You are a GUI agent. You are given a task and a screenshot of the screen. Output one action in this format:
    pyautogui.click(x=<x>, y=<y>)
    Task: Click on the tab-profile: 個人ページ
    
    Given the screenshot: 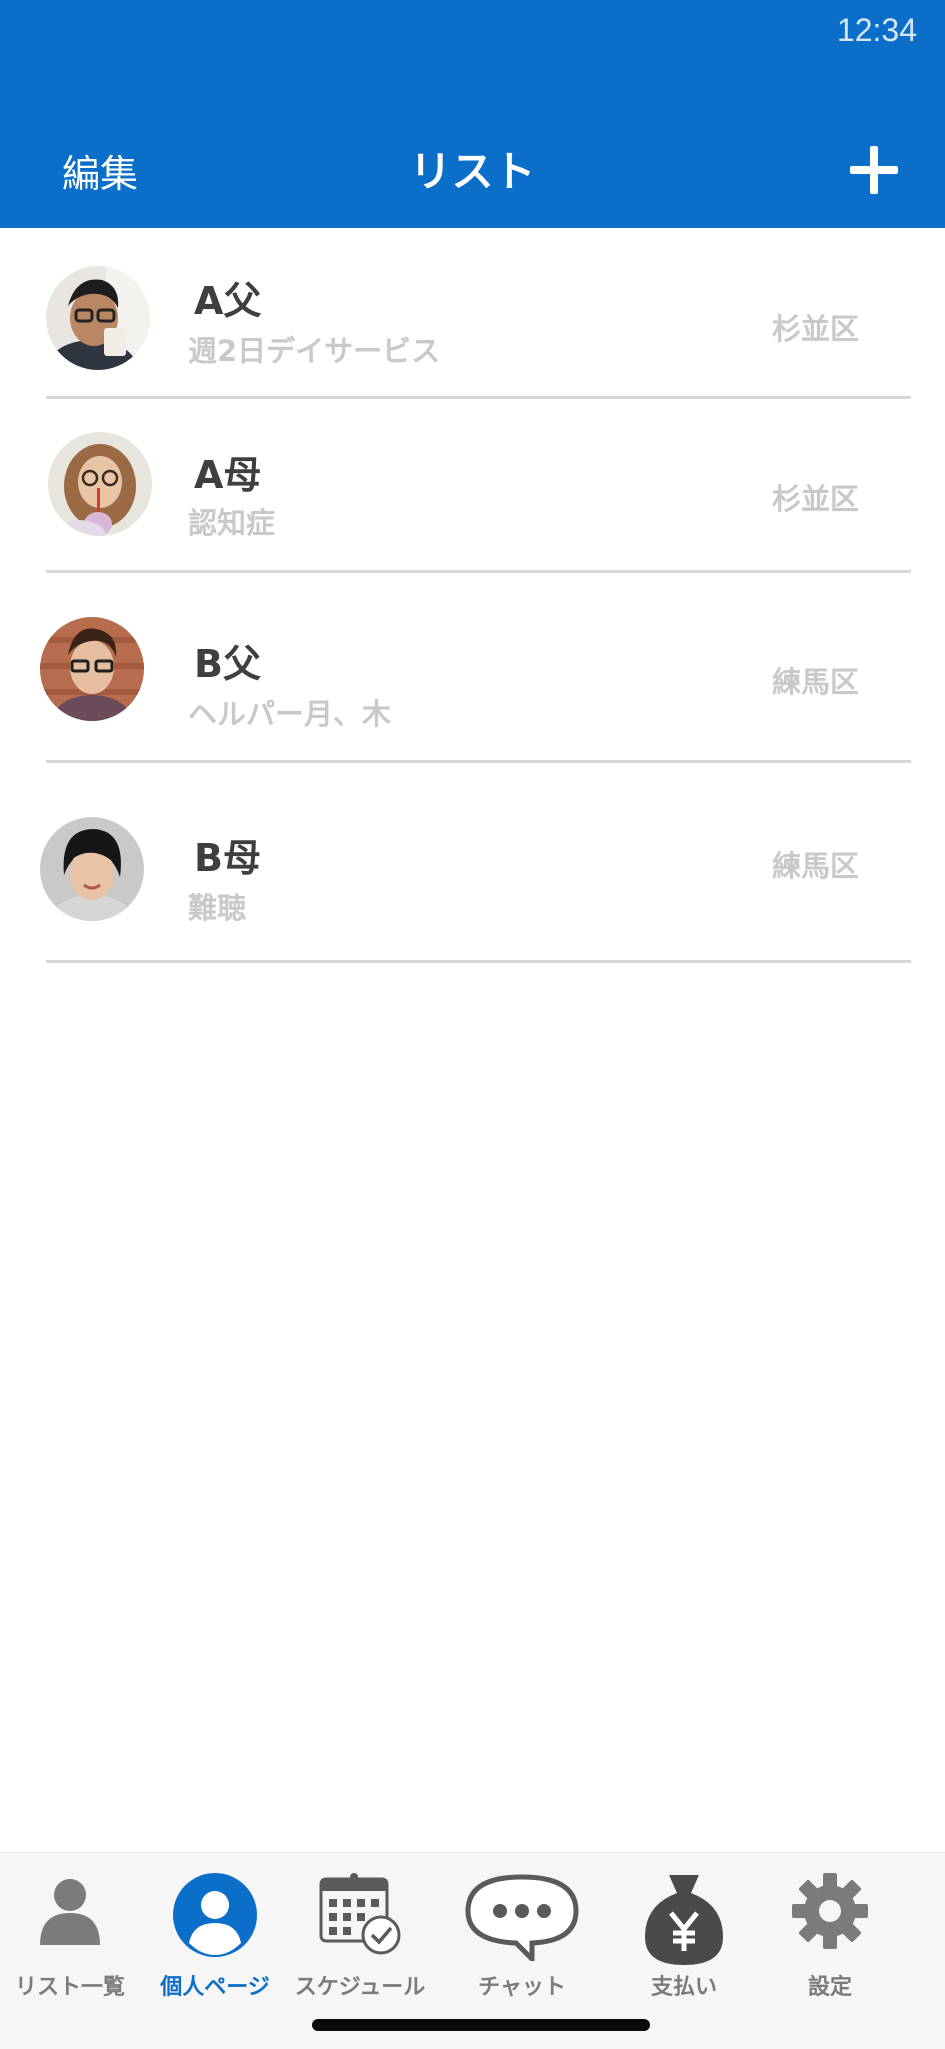 What is the action you would take?
    pyautogui.click(x=215, y=1928)
    